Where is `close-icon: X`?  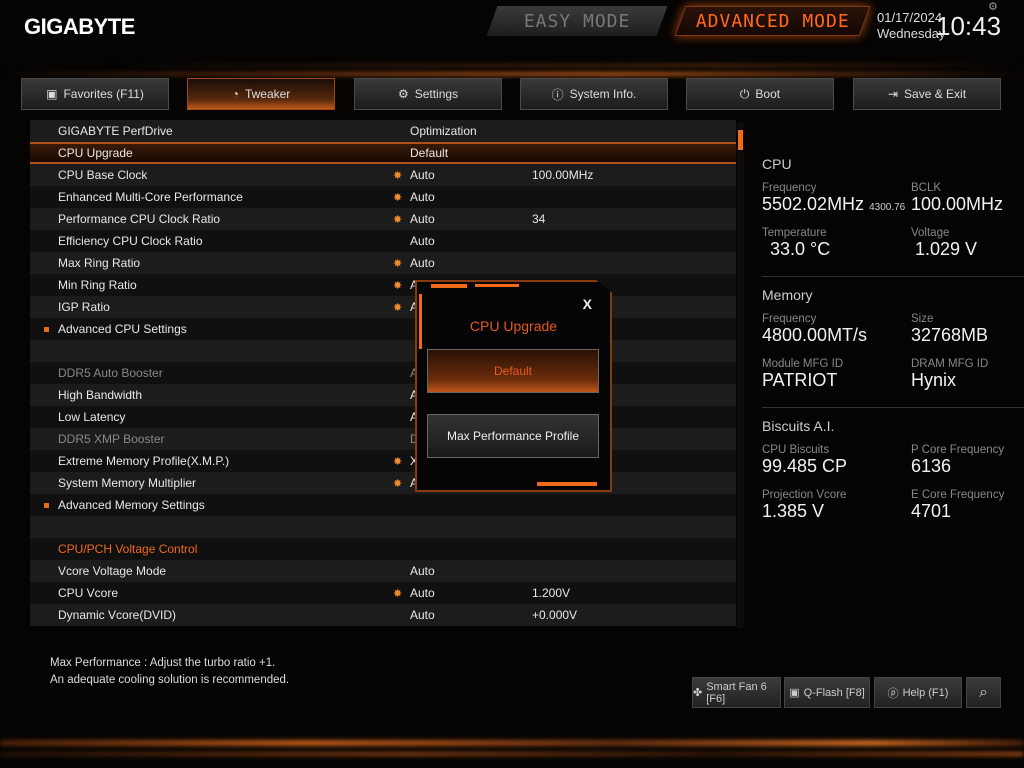 close-icon: X is located at coordinates (587, 304).